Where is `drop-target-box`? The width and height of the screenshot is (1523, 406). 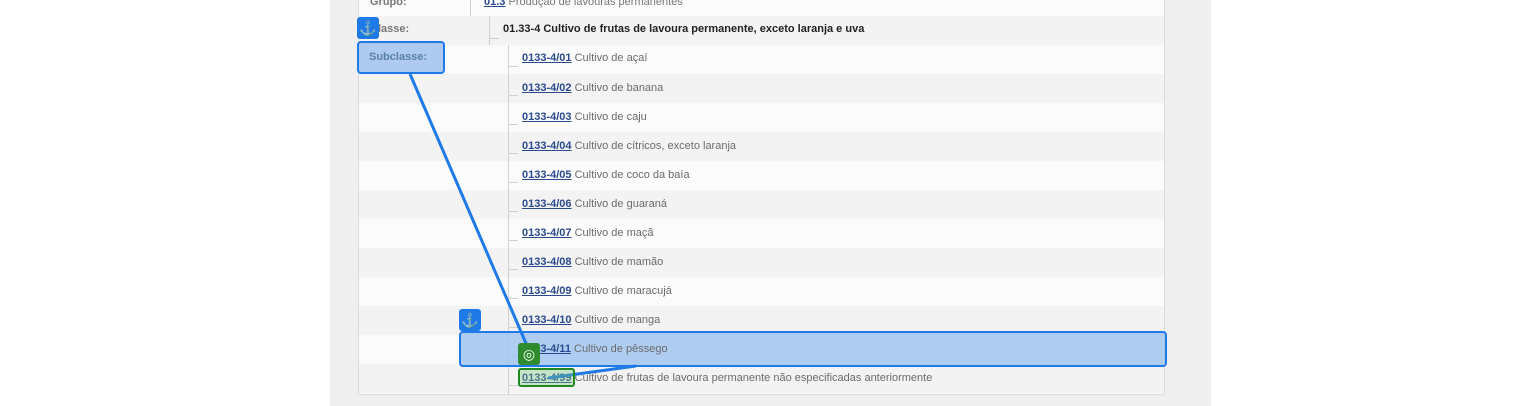
drop-target-box is located at coordinates (546, 377).